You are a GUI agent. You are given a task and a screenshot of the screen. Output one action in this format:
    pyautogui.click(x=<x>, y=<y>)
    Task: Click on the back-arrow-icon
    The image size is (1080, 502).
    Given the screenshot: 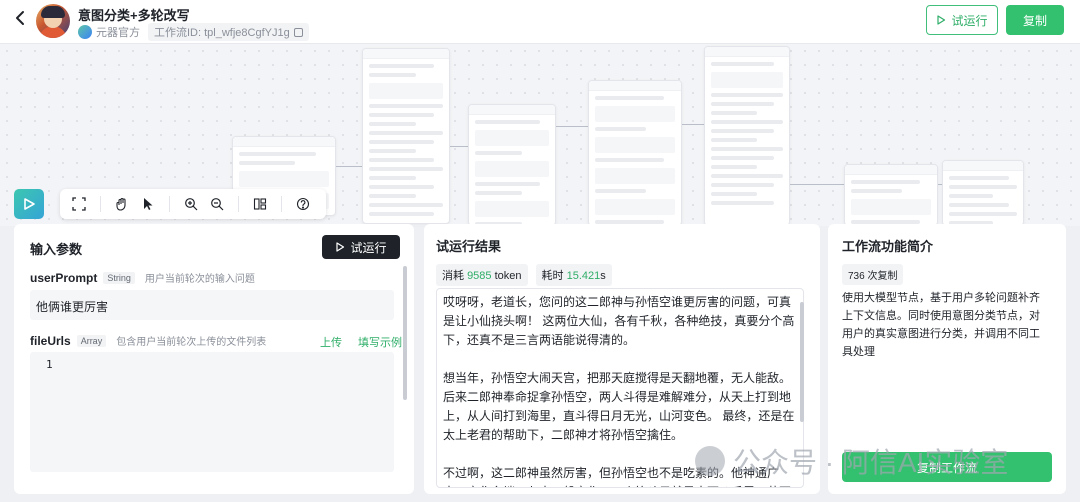 What is the action you would take?
    pyautogui.click(x=21, y=18)
    